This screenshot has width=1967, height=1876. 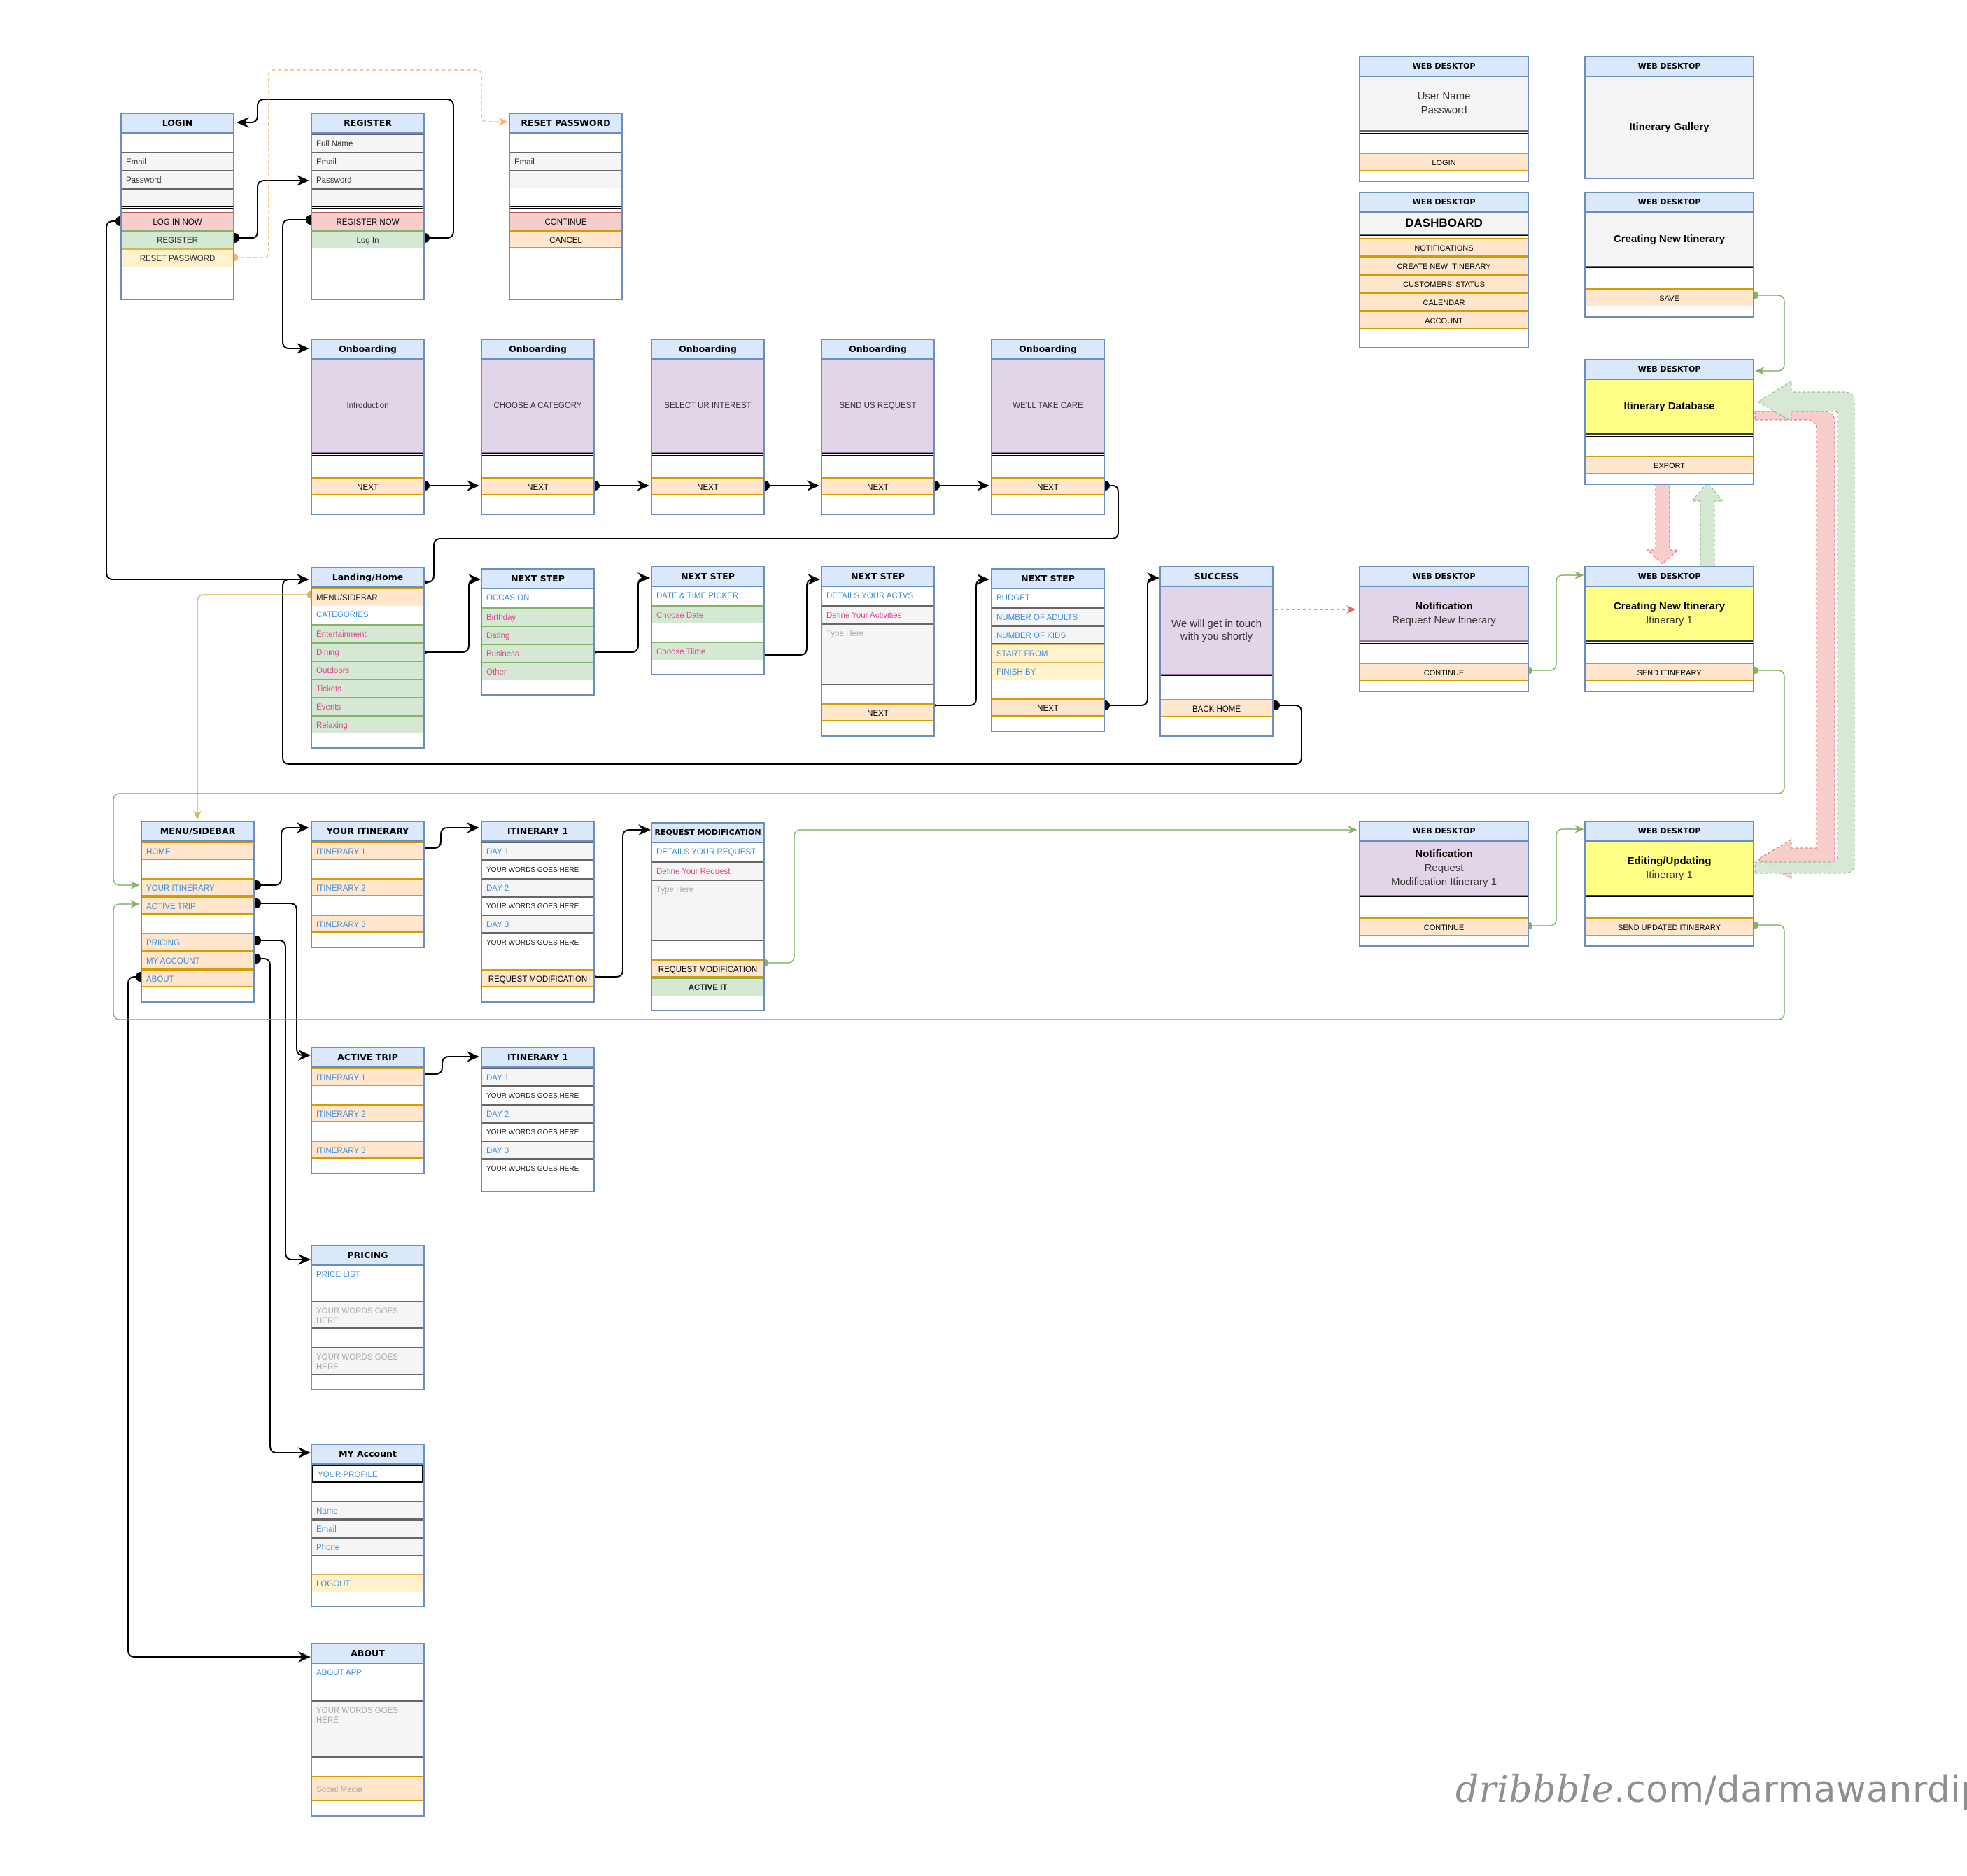 I want to click on input-finish-by: FINISH BY, so click(x=1048, y=671).